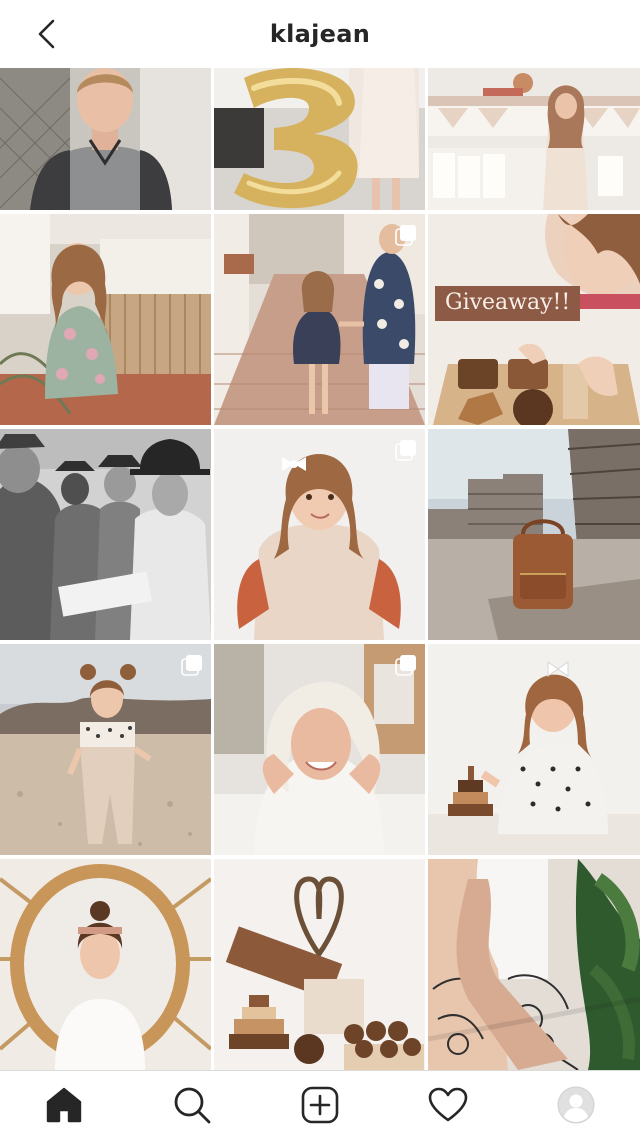 This screenshot has height=1138, width=640. I want to click on home-icon, so click(64, 1104).